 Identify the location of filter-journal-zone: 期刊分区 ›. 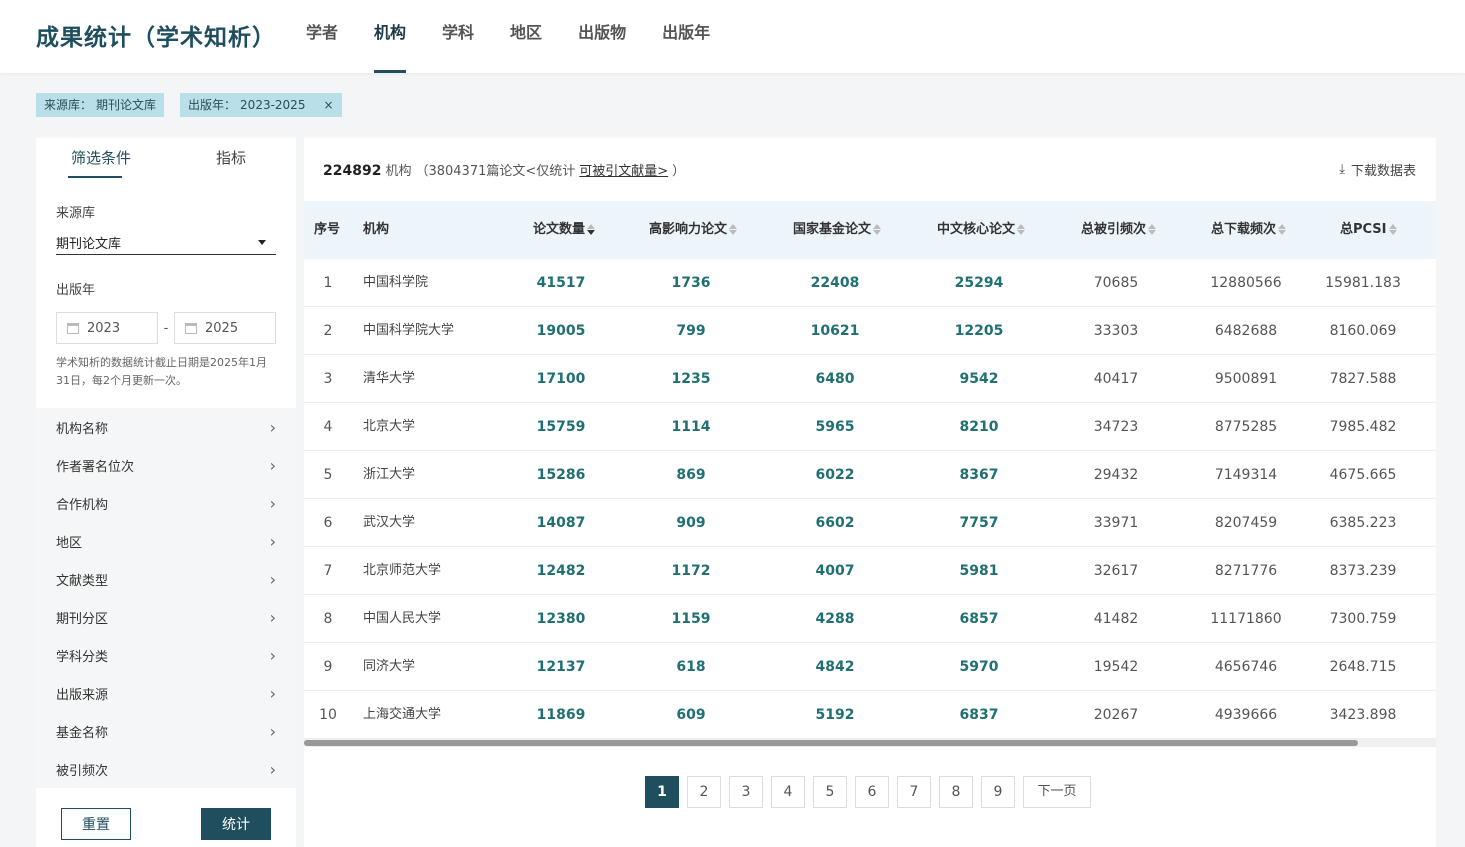
(166, 617).